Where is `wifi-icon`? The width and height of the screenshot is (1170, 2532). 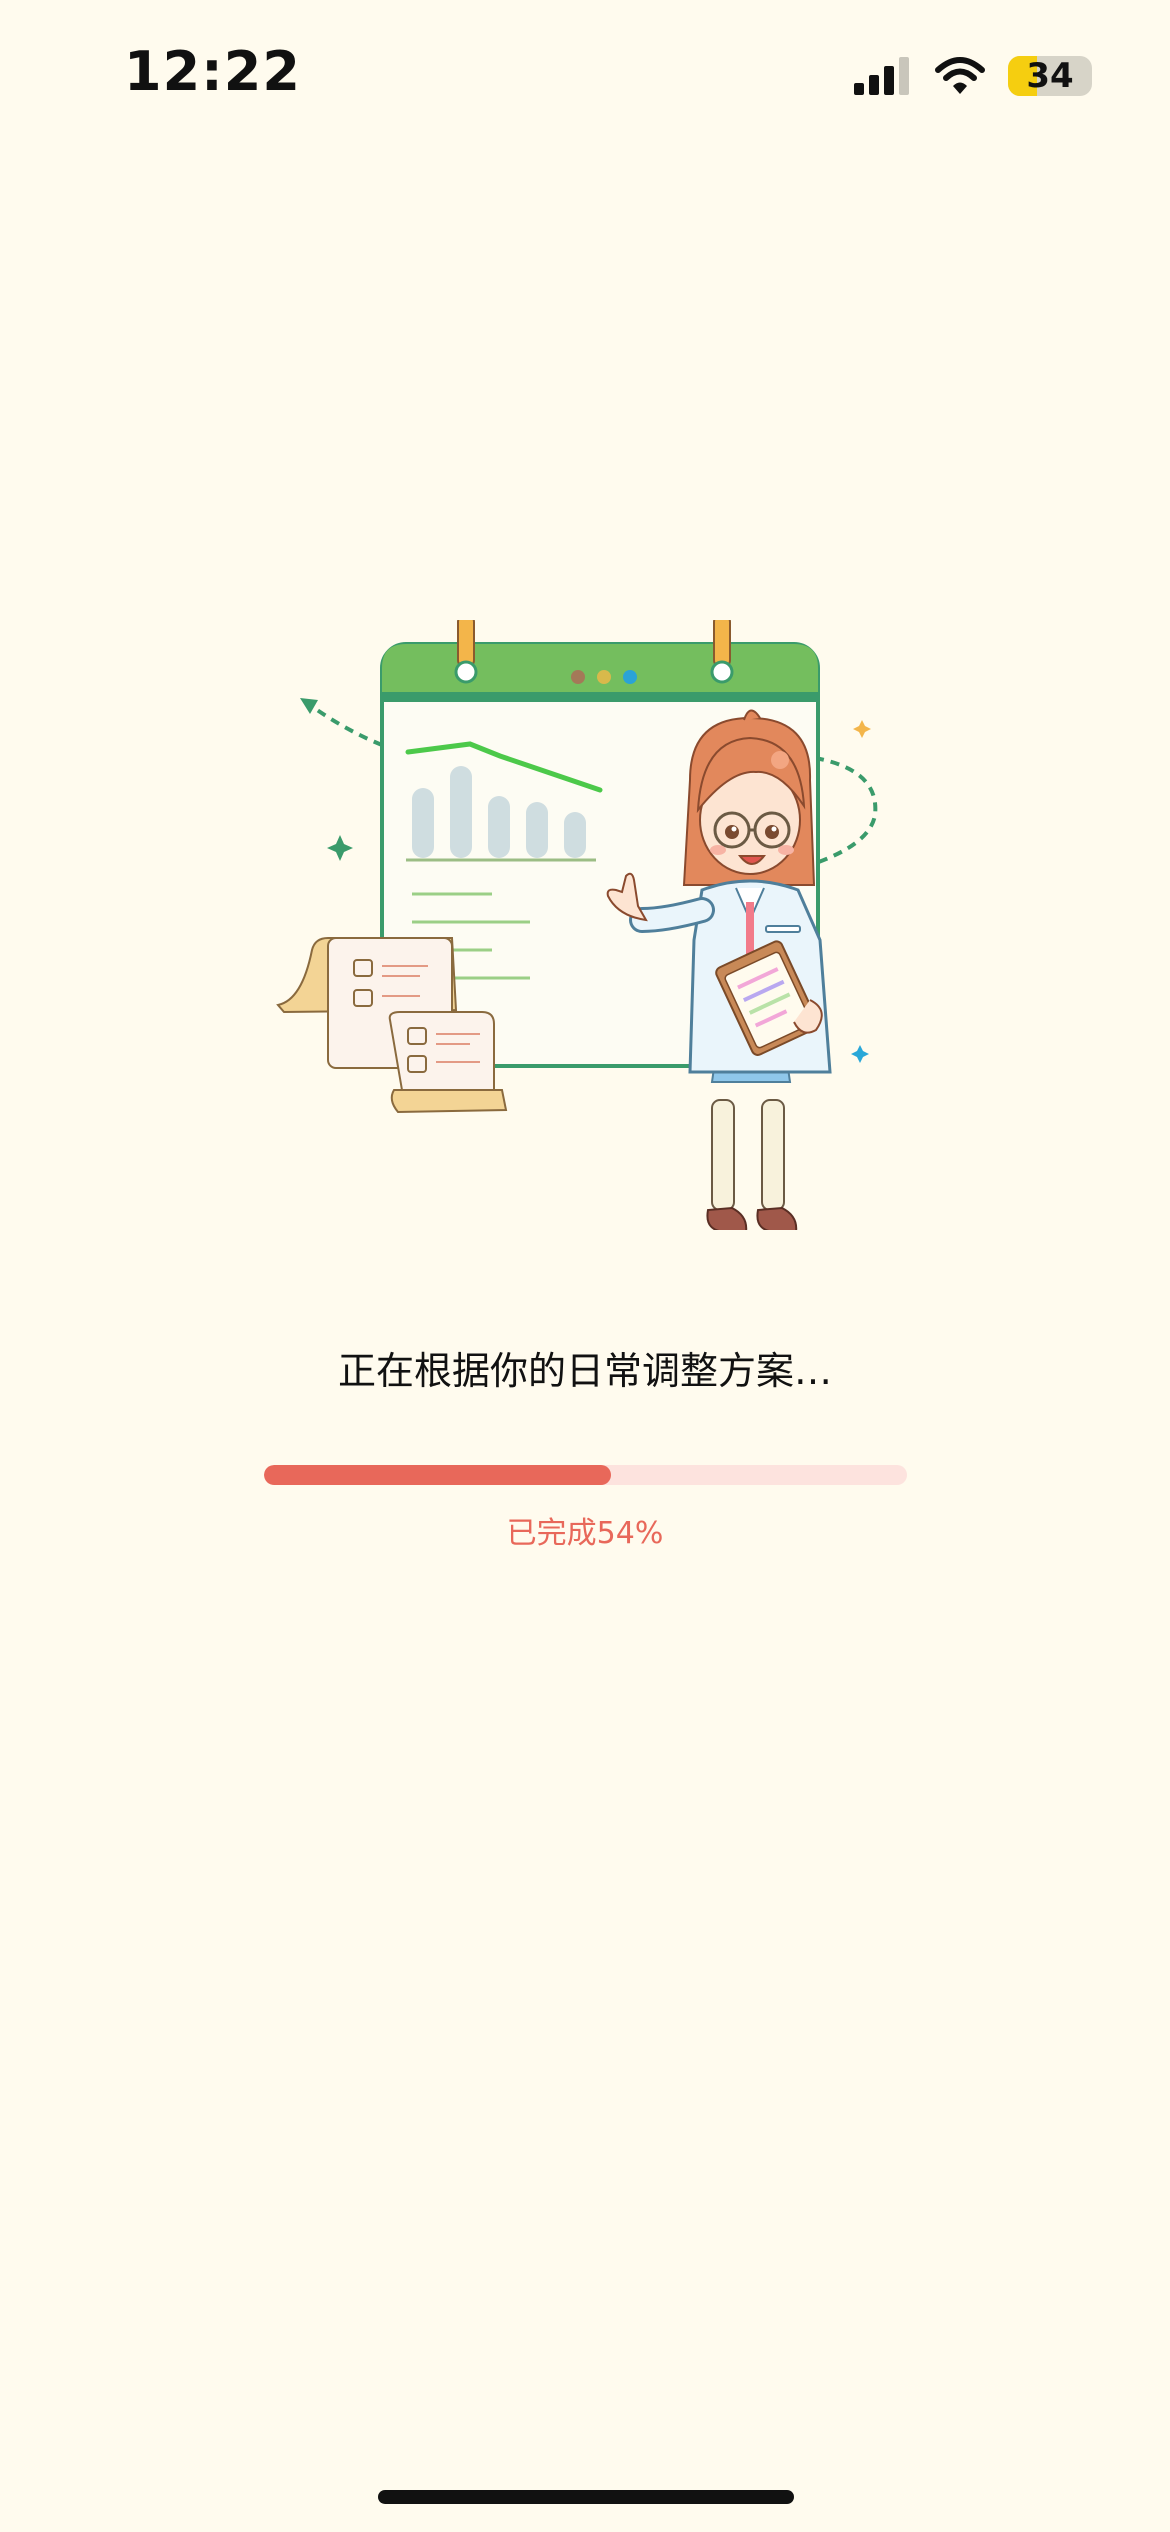
wifi-icon is located at coordinates (960, 75).